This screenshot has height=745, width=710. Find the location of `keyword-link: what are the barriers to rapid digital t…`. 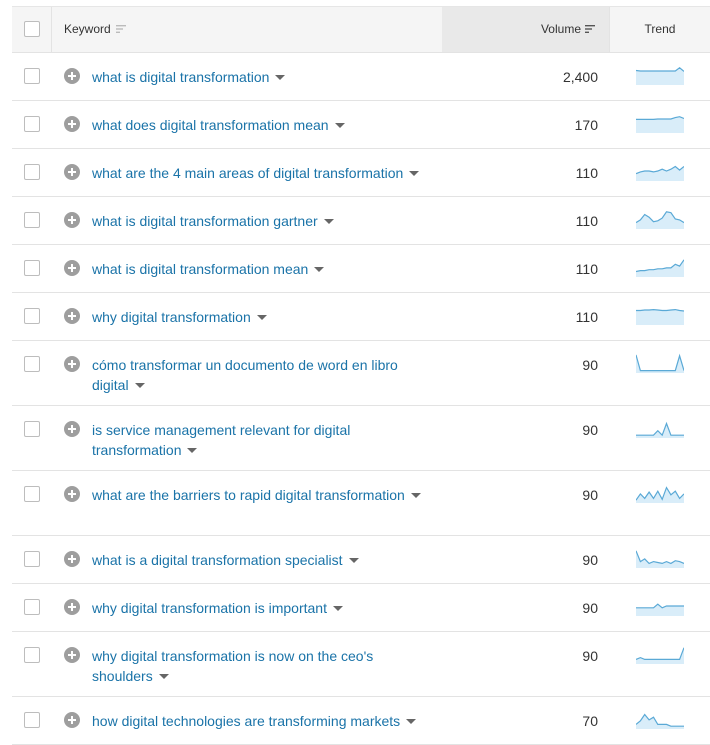

keyword-link: what are the barriers to rapid digital t… is located at coordinates (262, 495).